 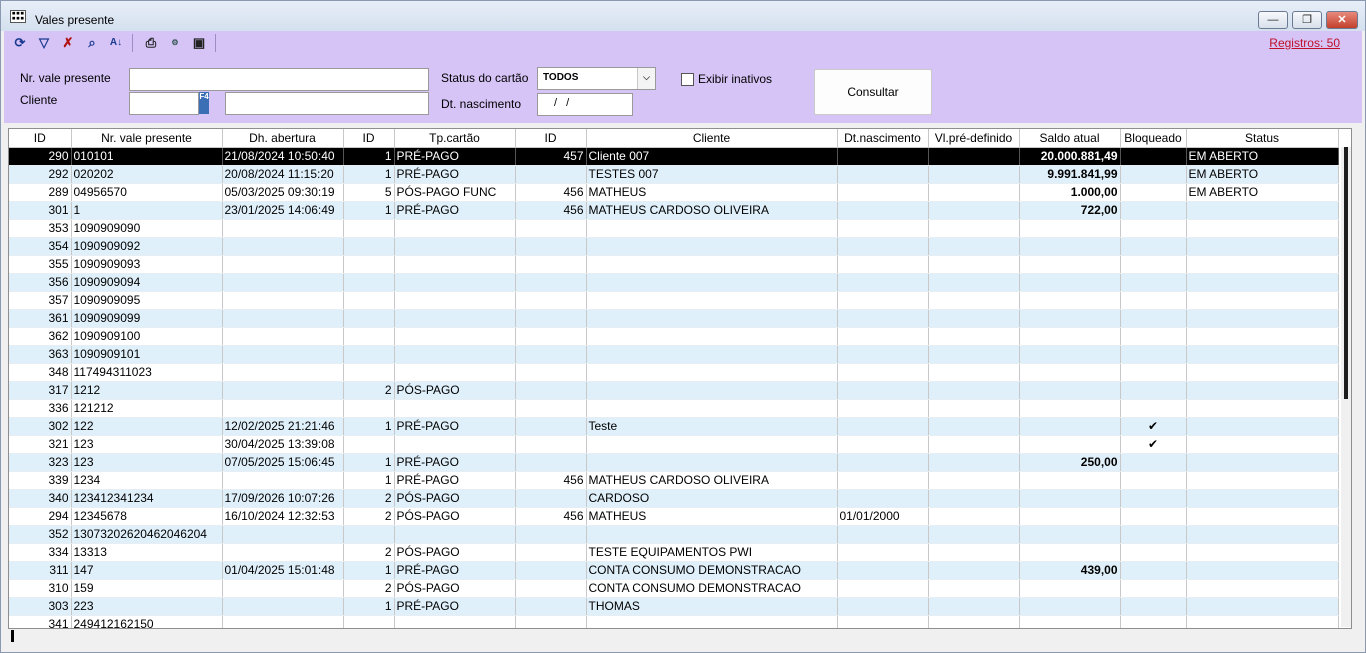 I want to click on restore-button: ❐, so click(x=1307, y=20).